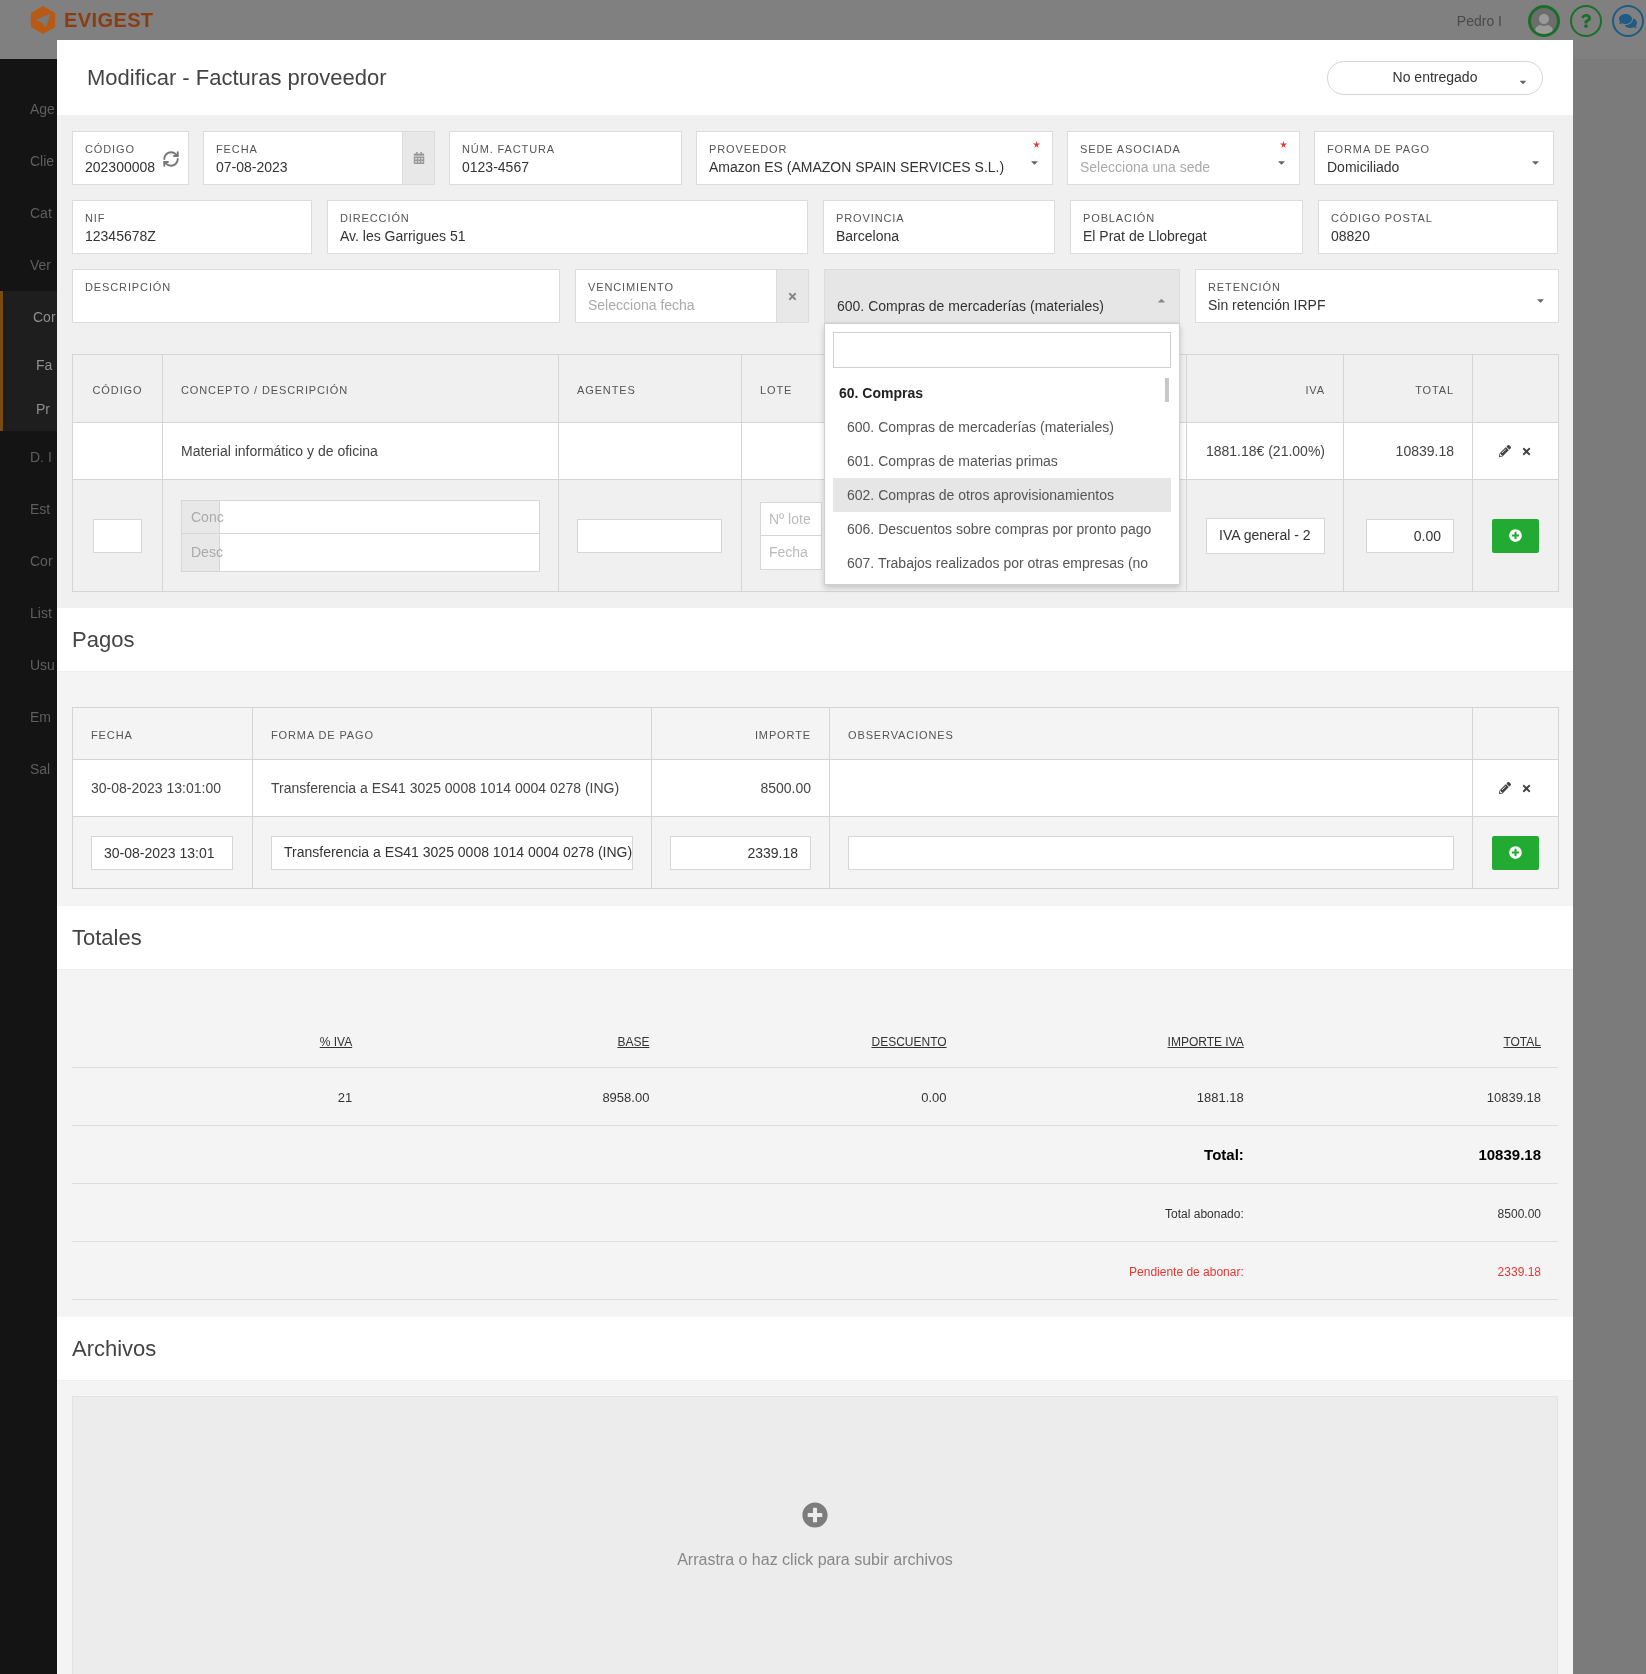 This screenshot has width=1646, height=1674. I want to click on column-header: FECHA, so click(112, 734).